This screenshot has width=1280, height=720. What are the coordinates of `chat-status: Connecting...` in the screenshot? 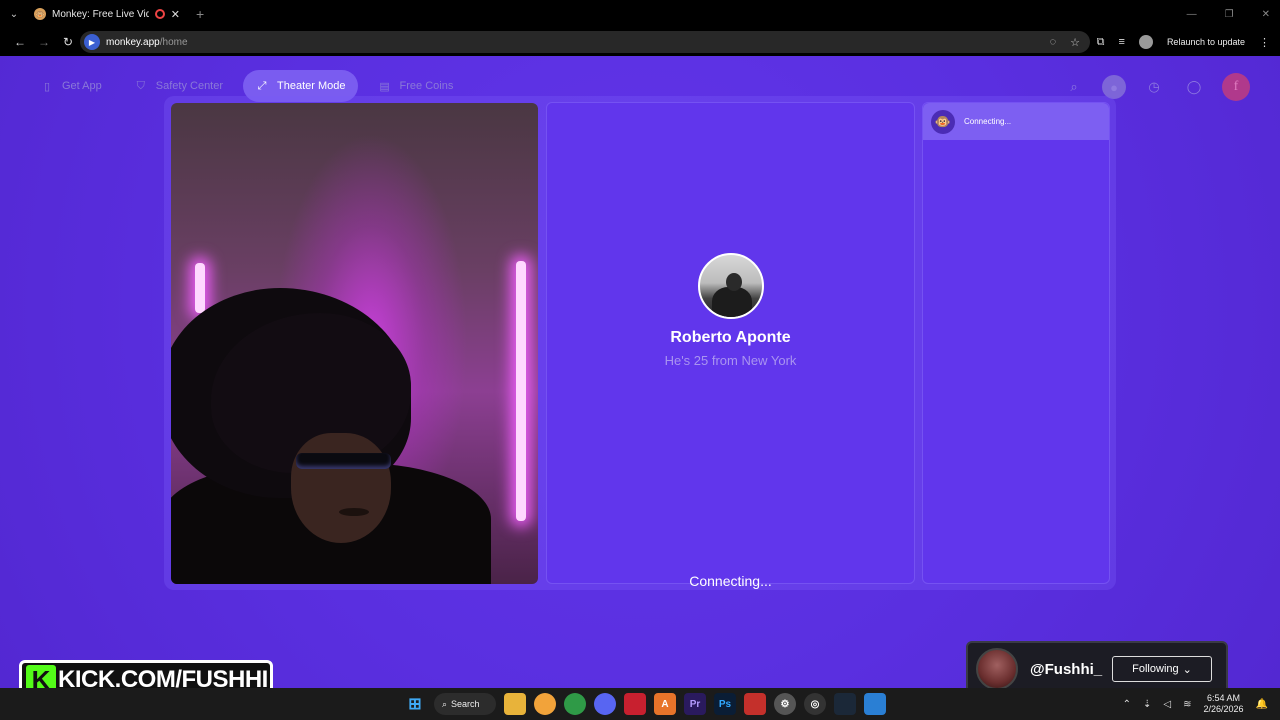 It's located at (988, 121).